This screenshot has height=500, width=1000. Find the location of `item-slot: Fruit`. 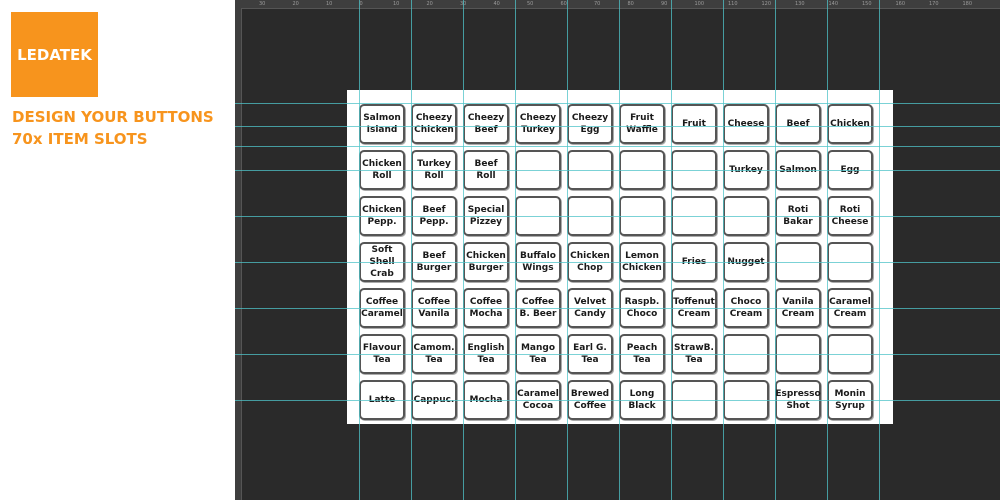

item-slot: Fruit is located at coordinates (694, 124).